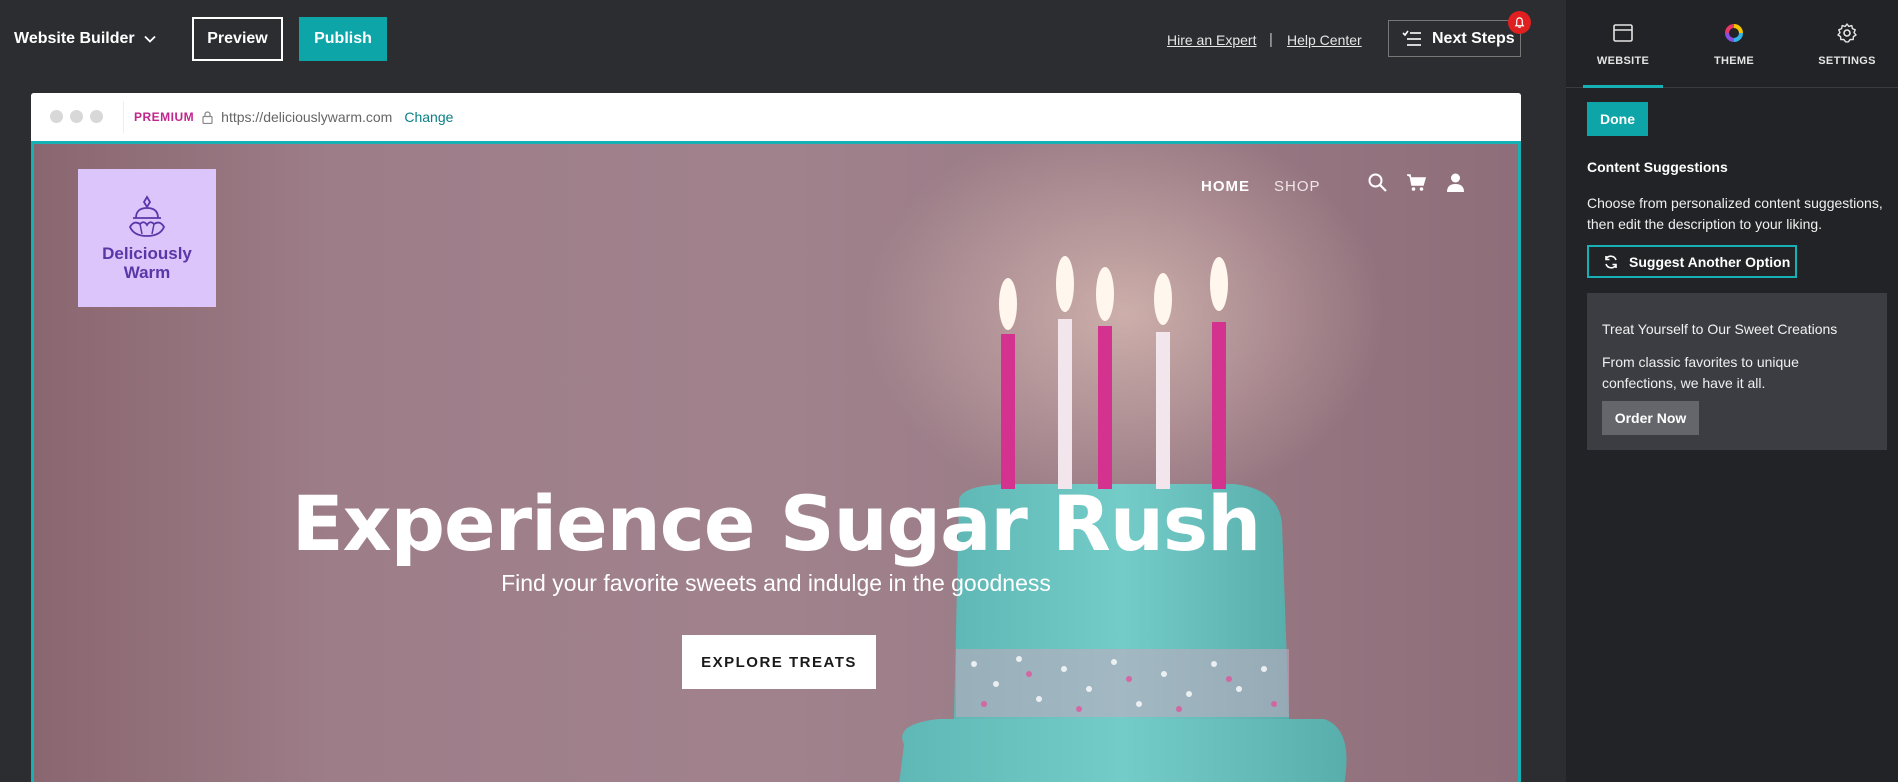 The width and height of the screenshot is (1898, 782). I want to click on cart-icon, so click(1416, 182).